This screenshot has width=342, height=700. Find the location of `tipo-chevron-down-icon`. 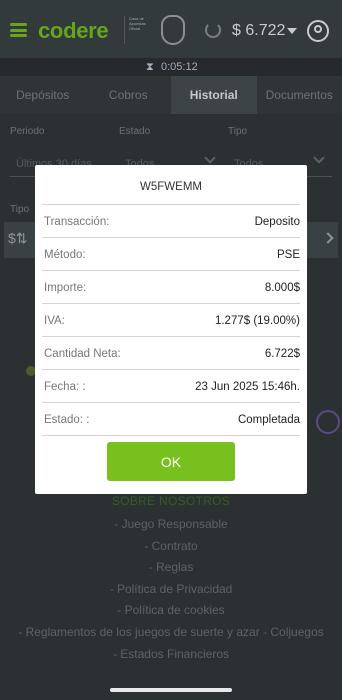

tipo-chevron-down-icon is located at coordinates (319, 158).